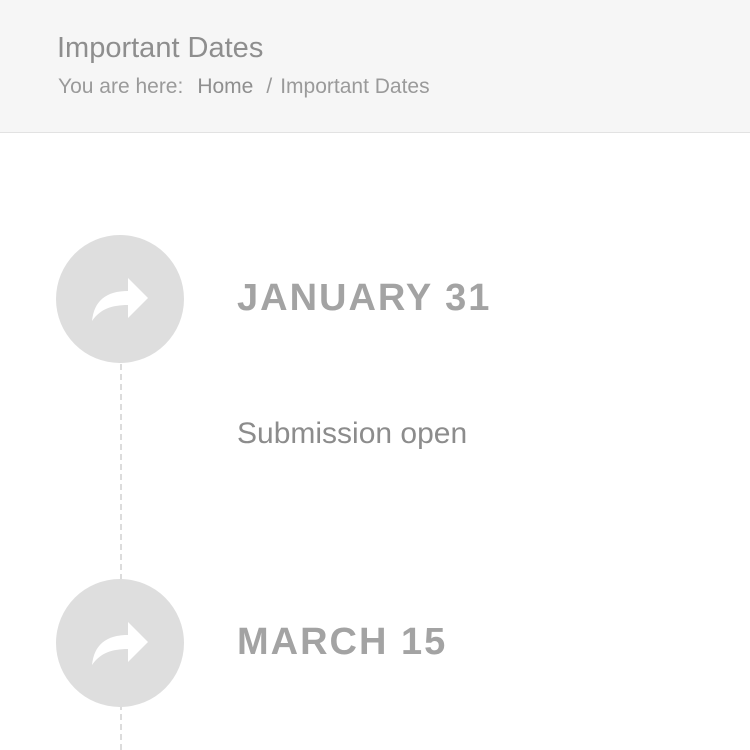 Image resolution: width=750 pixels, height=750 pixels. Describe the element at coordinates (342, 642) in the screenshot. I see `event-date: MARCH 15` at that location.